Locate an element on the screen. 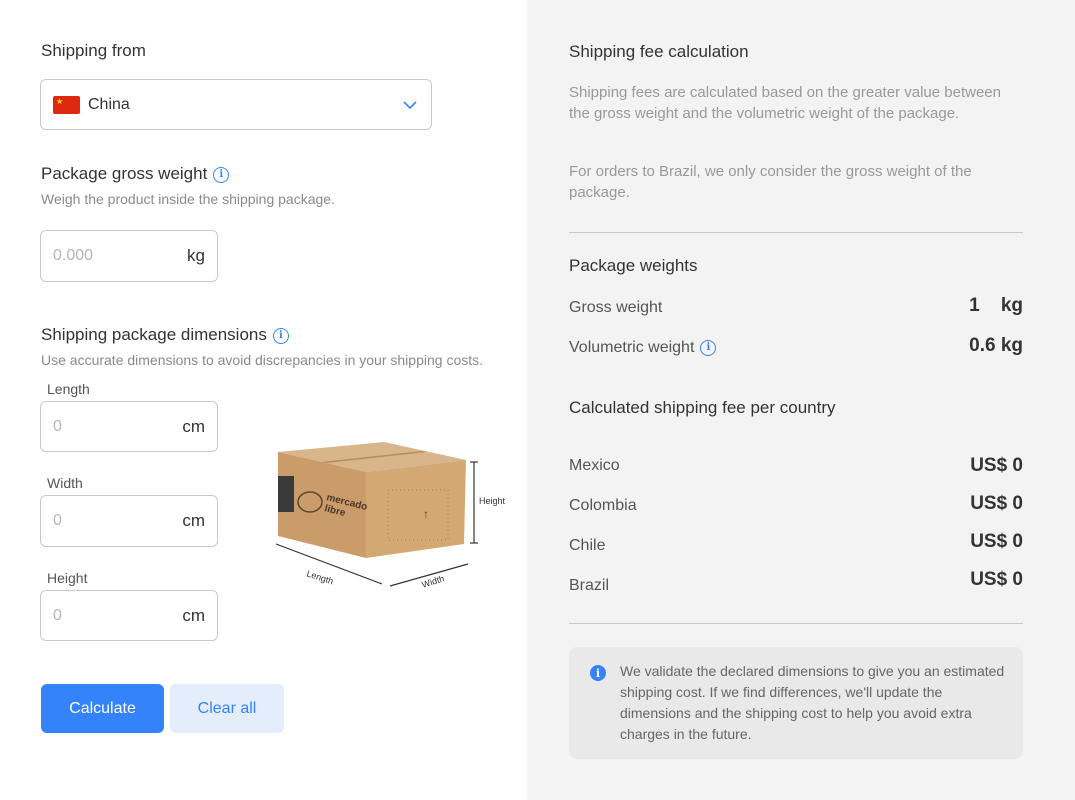 The width and height of the screenshot is (1075, 800). country-fee-brazil: US$ 0 is located at coordinates (996, 579).